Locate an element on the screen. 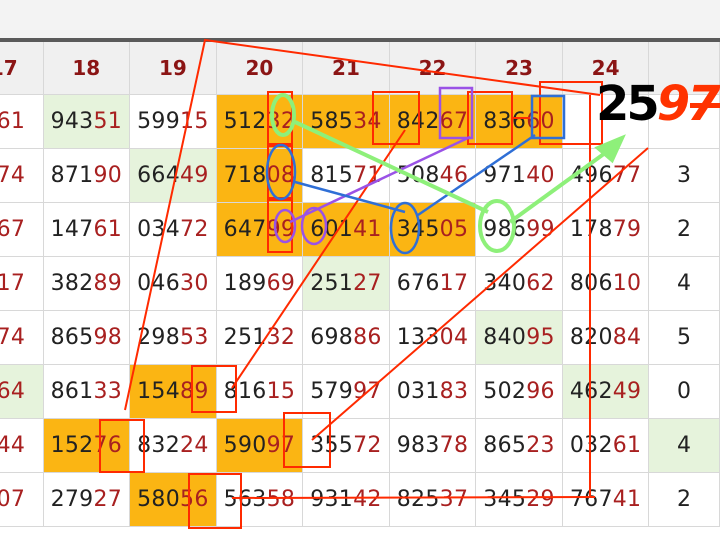 The image size is (720, 542). result-cell: 94351 is located at coordinates (86, 121).